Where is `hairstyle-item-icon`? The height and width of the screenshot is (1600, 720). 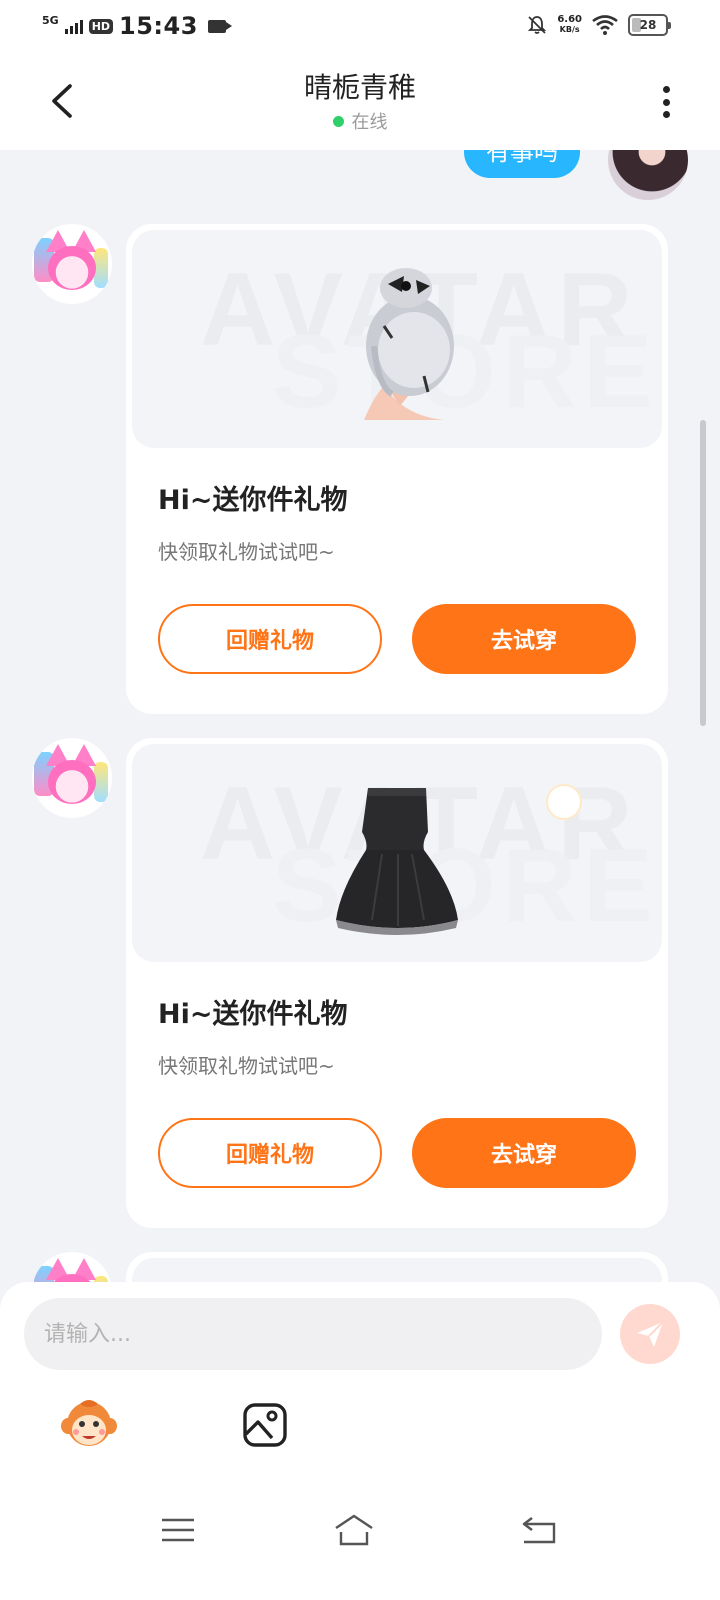
hairstyle-item-icon is located at coordinates (409, 344).